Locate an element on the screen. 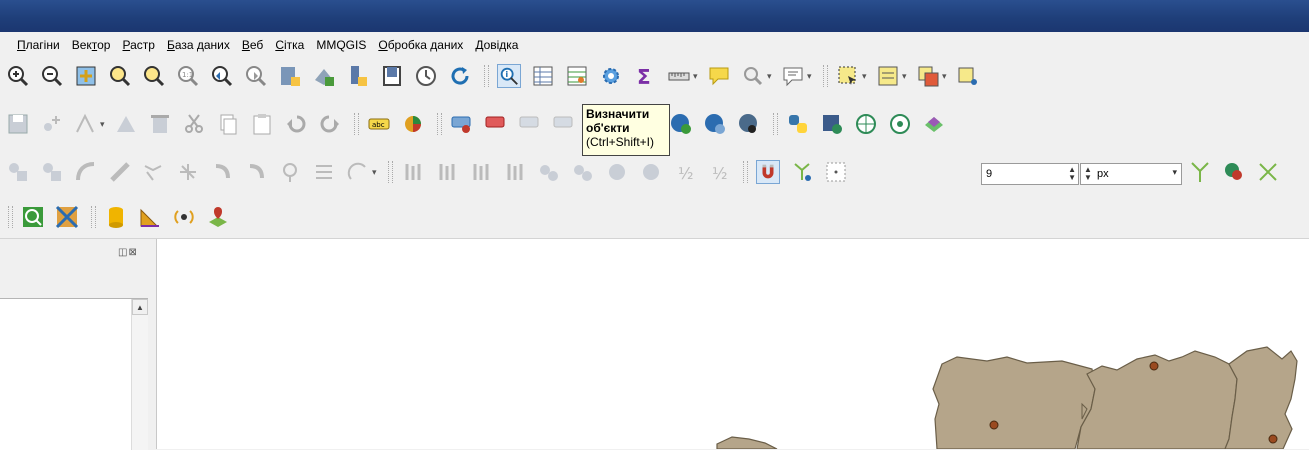 This screenshot has width=1309, height=450. merge-icon is located at coordinates (447, 172).